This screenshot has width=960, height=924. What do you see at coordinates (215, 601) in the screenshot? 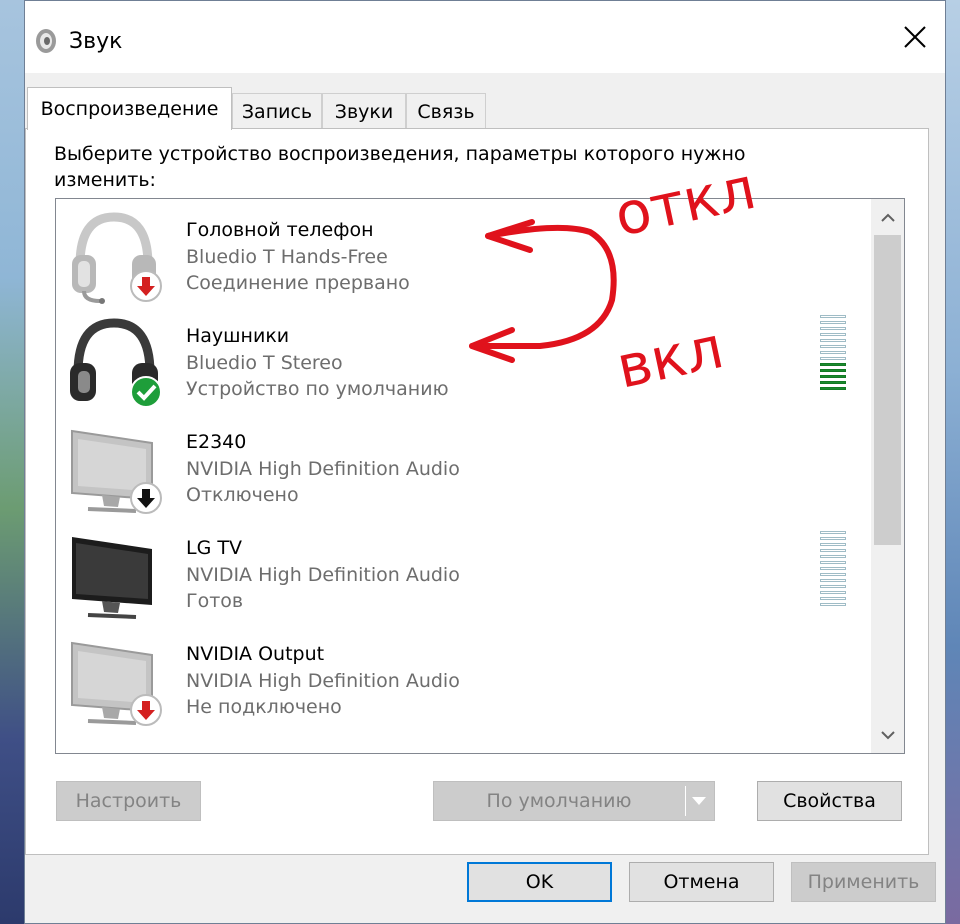
I see `device-status: Готов` at bounding box center [215, 601].